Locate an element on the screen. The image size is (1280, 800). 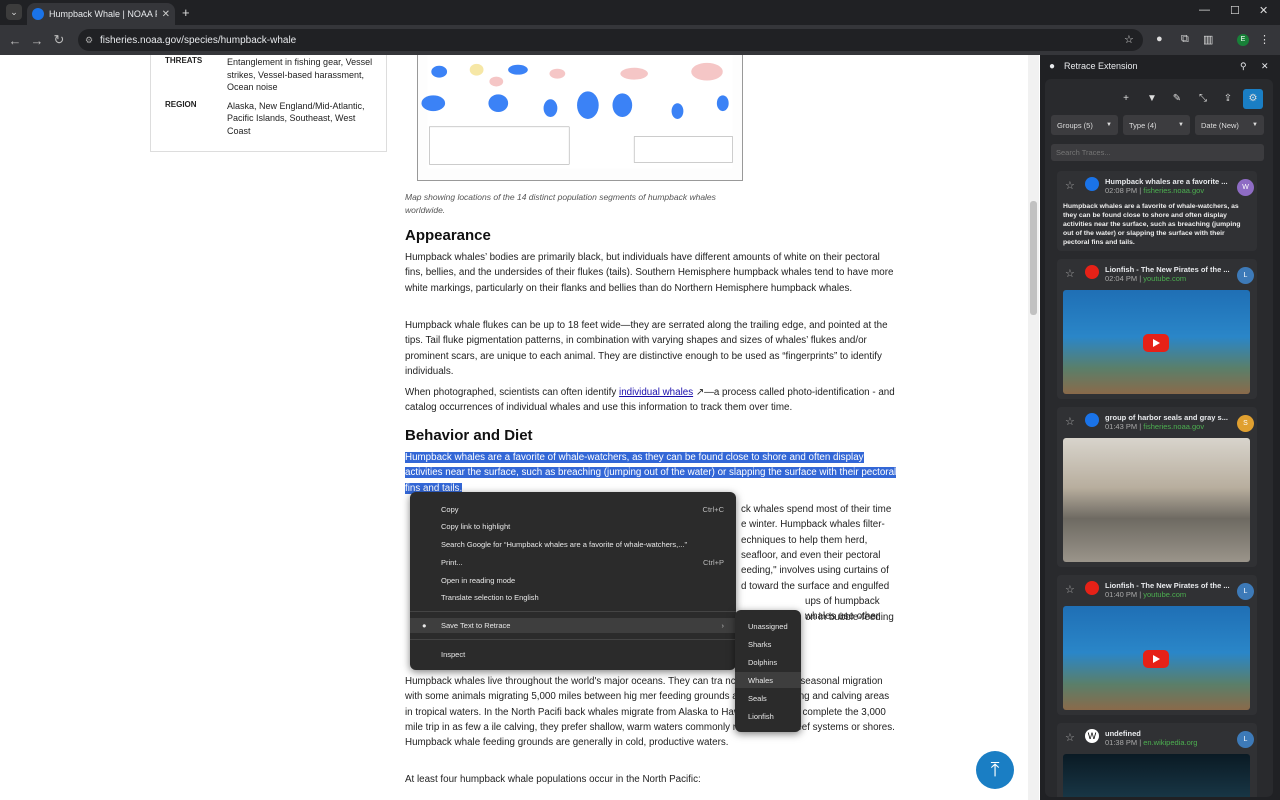
submenu-item-sharks: Sharks is located at coordinates (768, 644).